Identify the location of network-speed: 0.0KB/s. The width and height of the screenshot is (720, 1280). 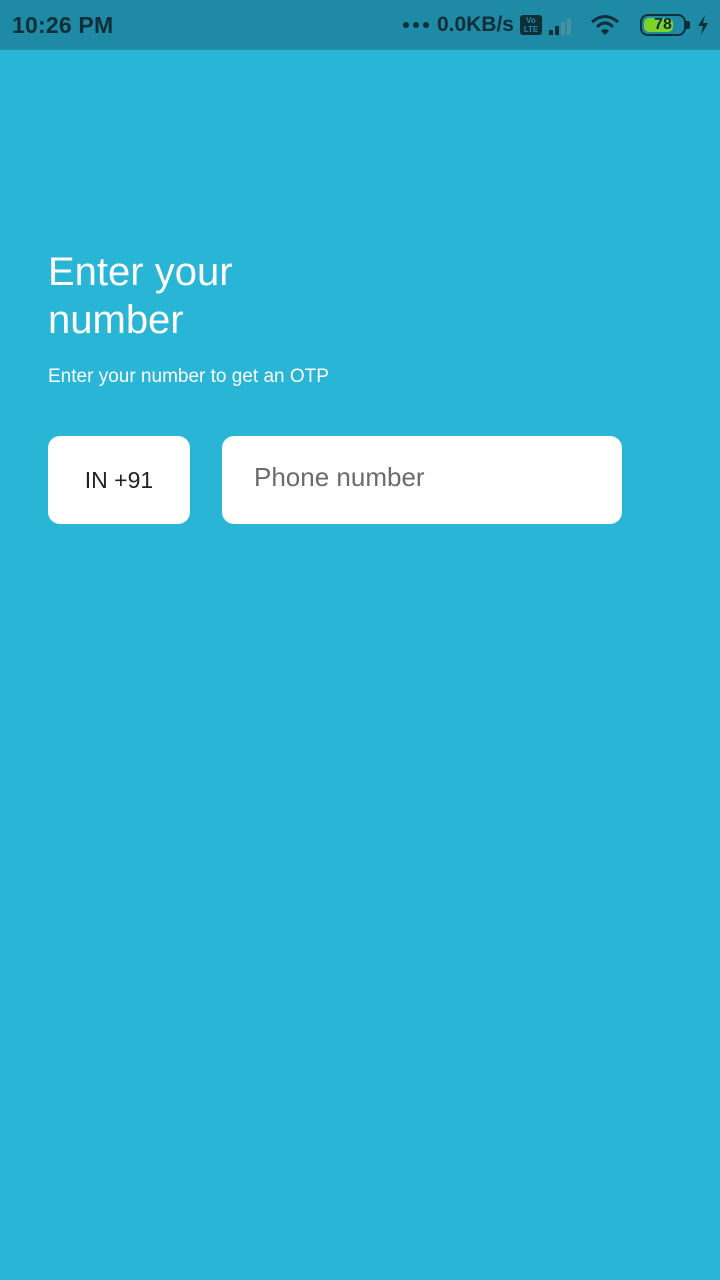
(475, 24).